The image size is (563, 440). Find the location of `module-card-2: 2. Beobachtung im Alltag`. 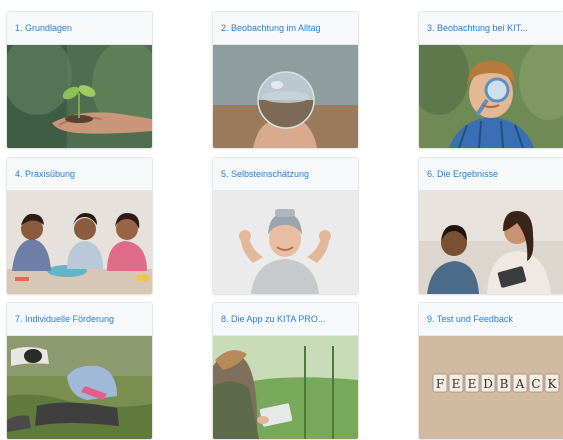

module-card-2: 2. Beobachtung im Alltag is located at coordinates (285, 80).